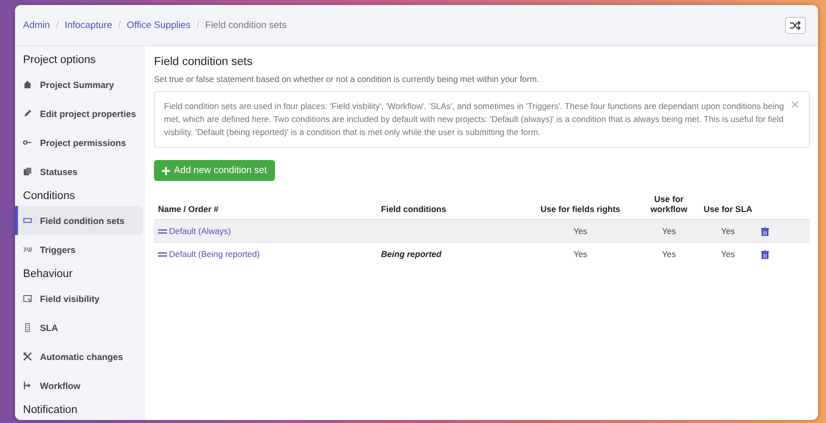 Image resolution: width=826 pixels, height=423 pixels. Describe the element at coordinates (209, 254) in the screenshot. I see `condition-set-link: Default (Being reported)` at that location.